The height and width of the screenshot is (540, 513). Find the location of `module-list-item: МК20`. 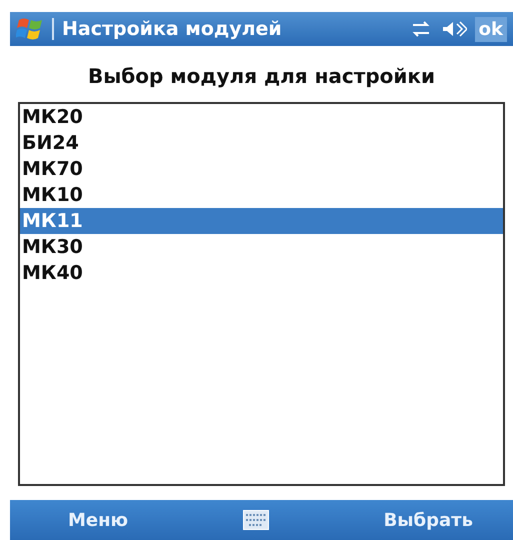

module-list-item: МК20 is located at coordinates (261, 117).